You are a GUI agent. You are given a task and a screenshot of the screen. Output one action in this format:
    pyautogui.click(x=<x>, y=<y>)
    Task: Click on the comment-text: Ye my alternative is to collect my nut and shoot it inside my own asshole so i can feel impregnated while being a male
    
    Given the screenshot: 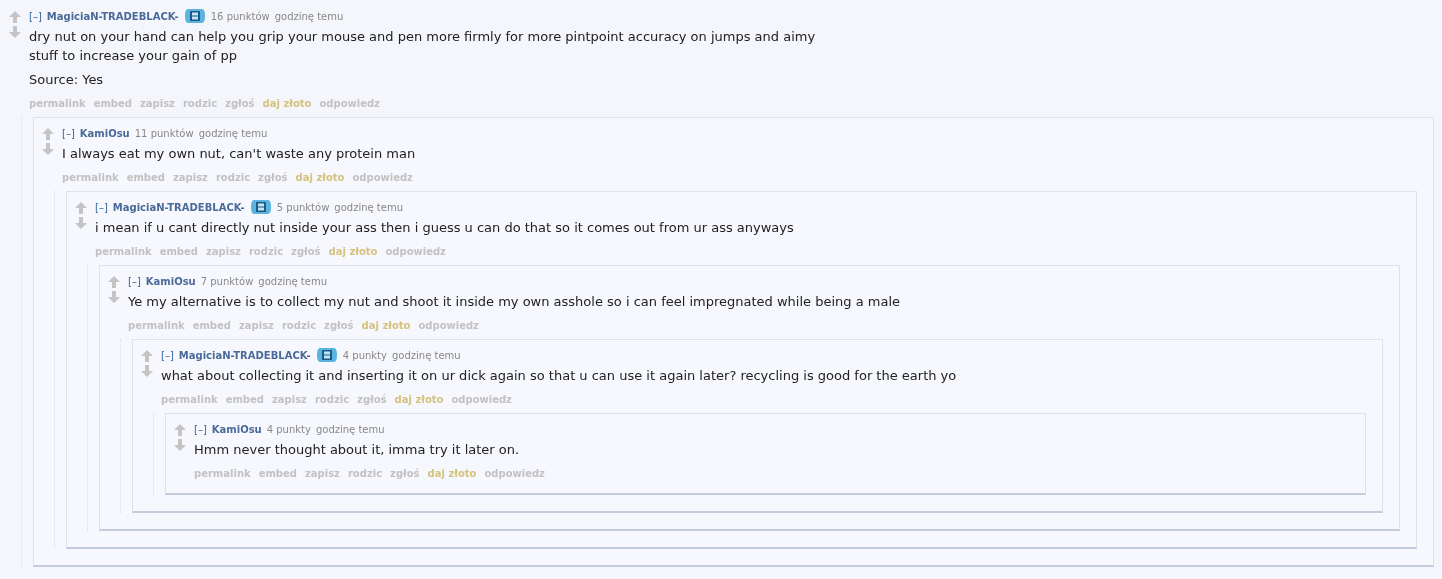 What is the action you would take?
    pyautogui.click(x=515, y=302)
    